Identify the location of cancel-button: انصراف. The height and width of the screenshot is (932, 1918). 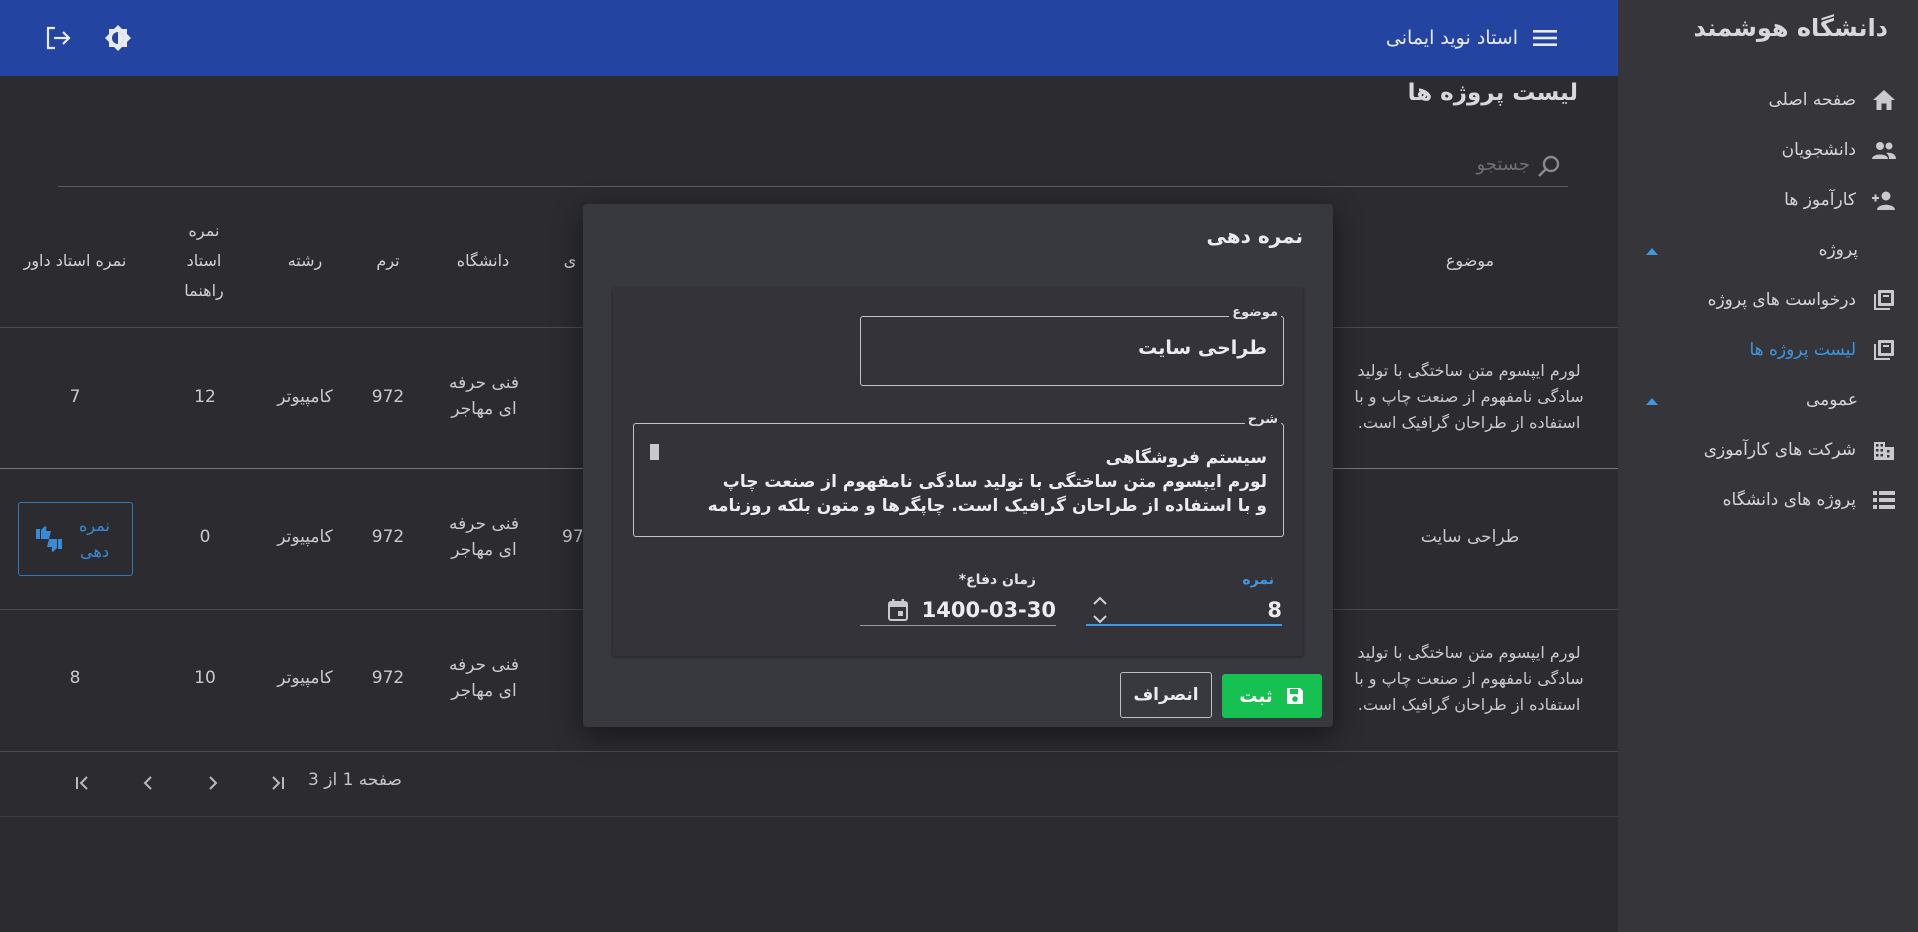
(1166, 695).